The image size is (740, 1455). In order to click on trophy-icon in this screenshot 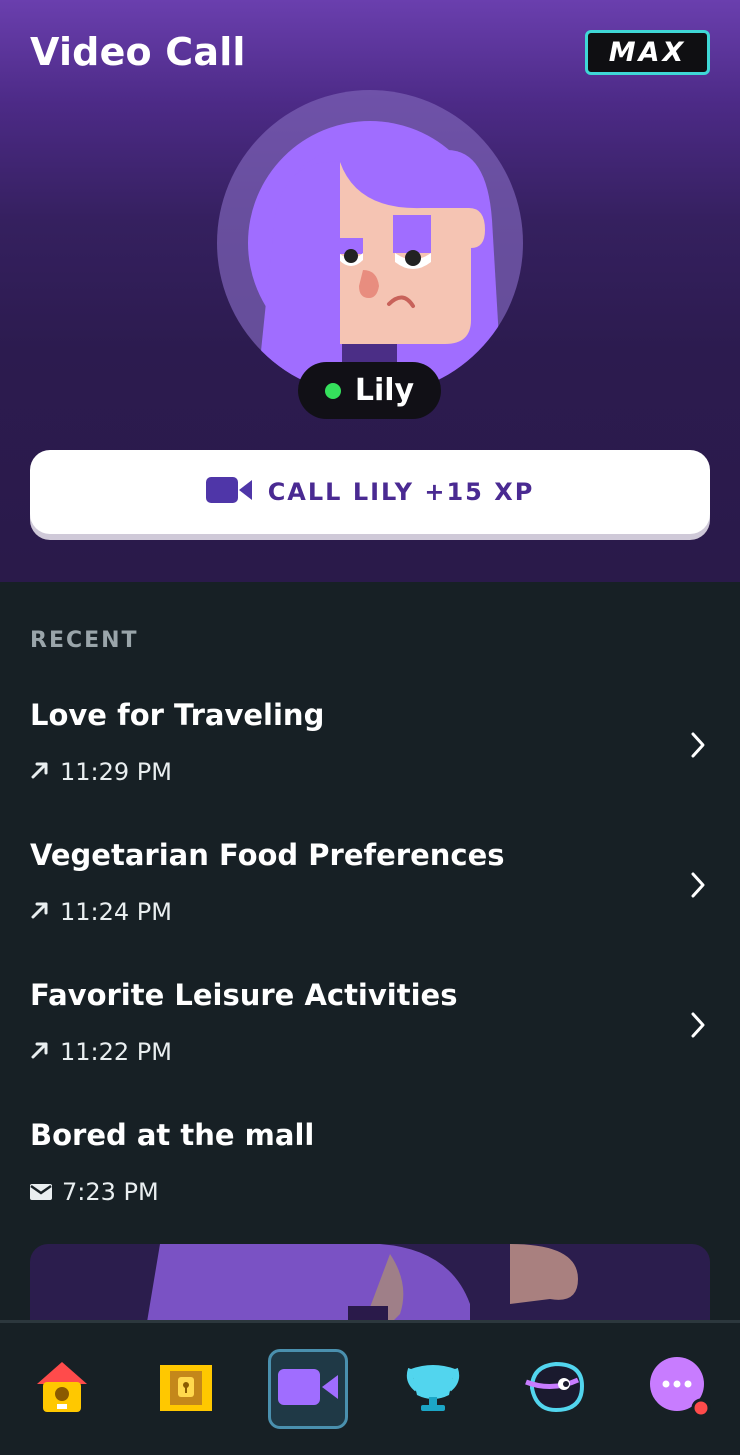, I will do `click(433, 1389)`.